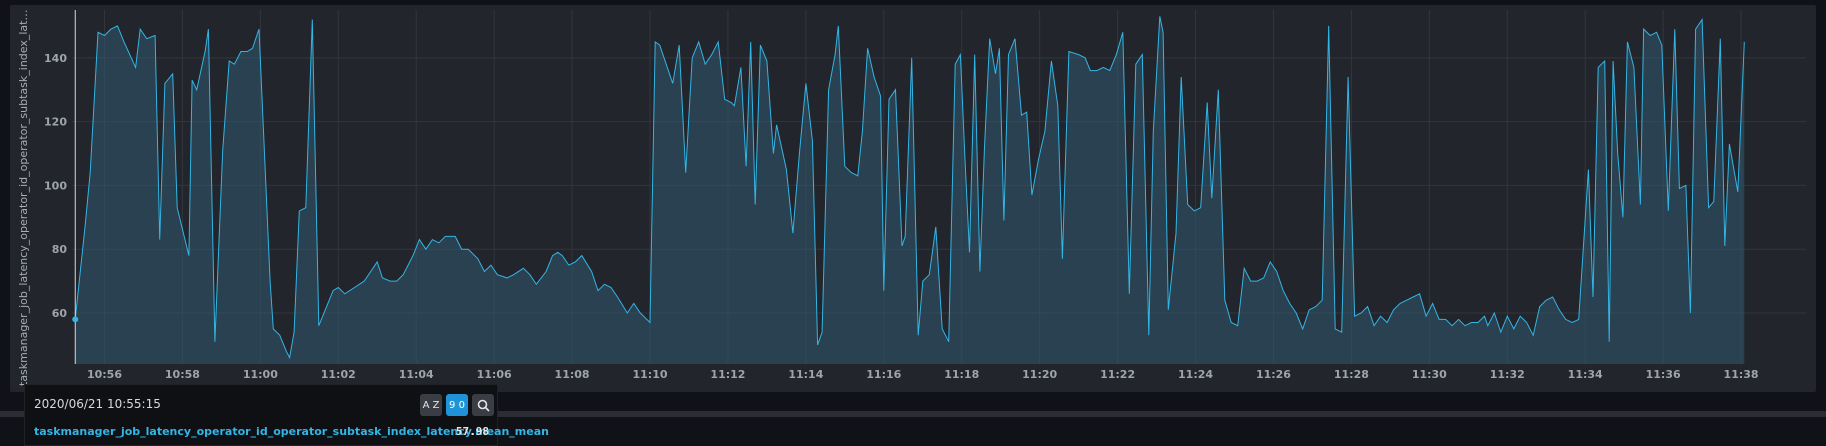 The image size is (1826, 446). Describe the element at coordinates (727, 374) in the screenshot. I see `x-tick-label: 11:12` at that location.